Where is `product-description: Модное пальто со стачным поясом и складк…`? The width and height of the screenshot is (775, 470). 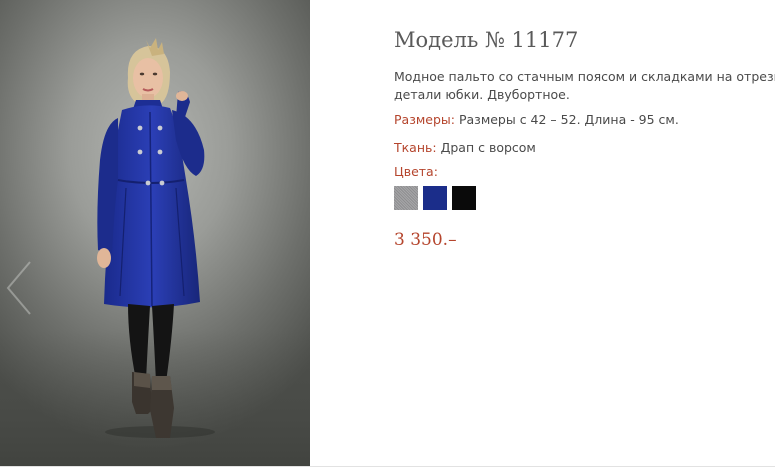 product-description: Модное пальто со стачным поясом и складк… is located at coordinates (584, 86).